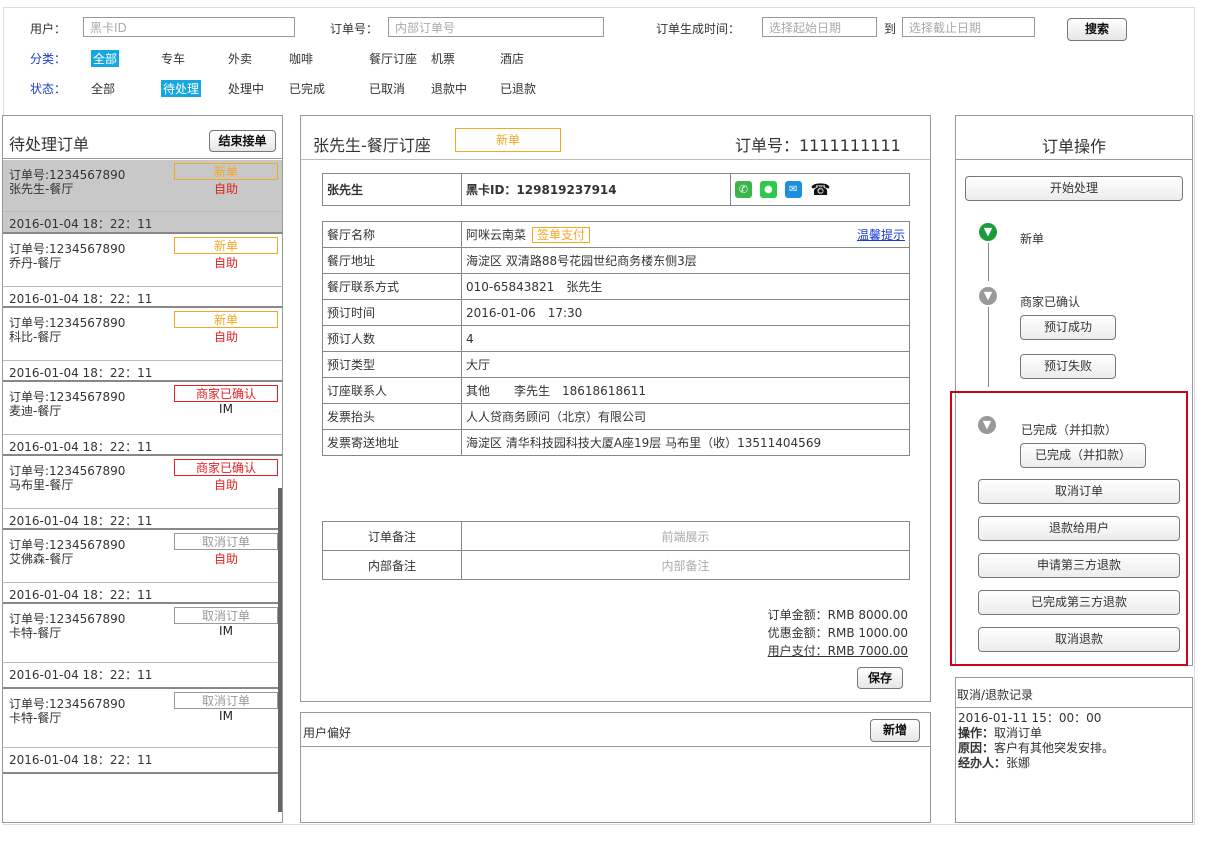 The width and height of the screenshot is (1219, 841). Describe the element at coordinates (242, 141) in the screenshot. I see `end-orders-button: 结束接单` at that location.